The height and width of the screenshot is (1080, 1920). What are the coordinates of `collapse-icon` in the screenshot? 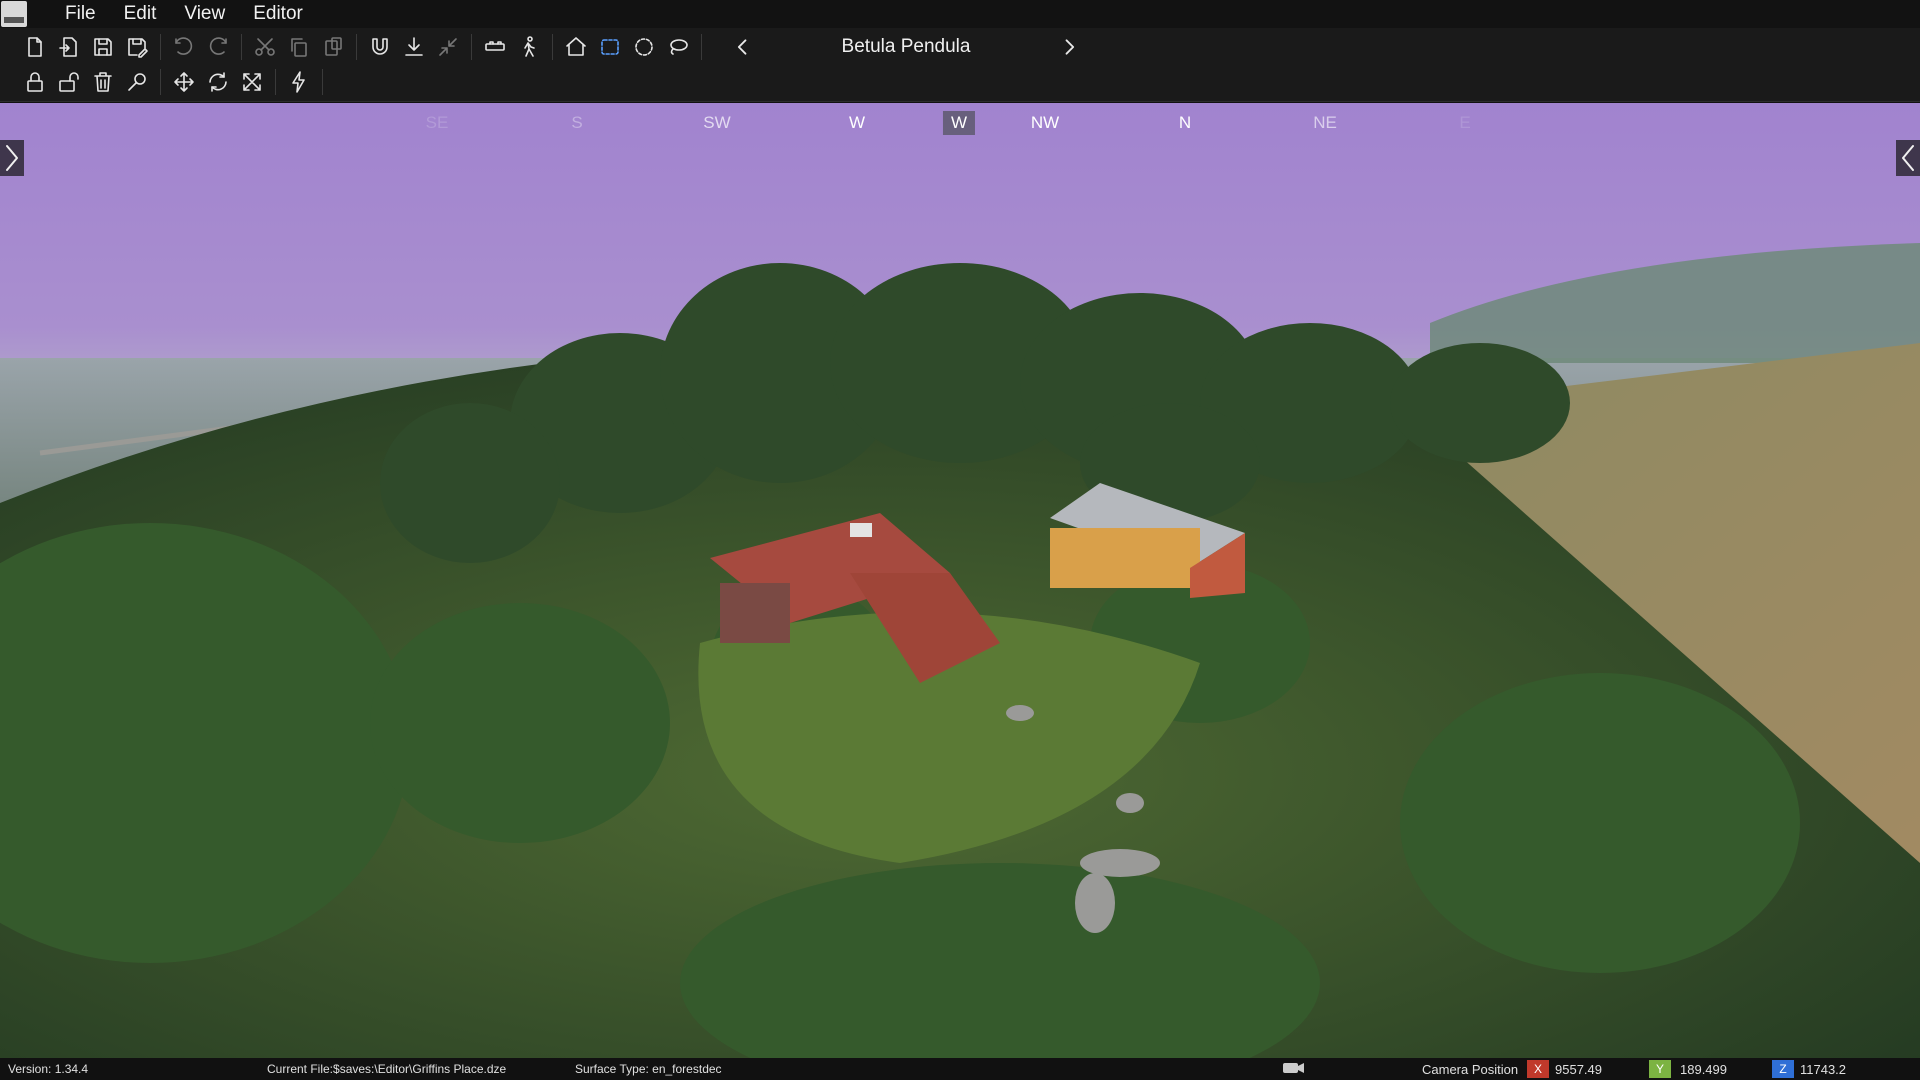 It's located at (448, 47).